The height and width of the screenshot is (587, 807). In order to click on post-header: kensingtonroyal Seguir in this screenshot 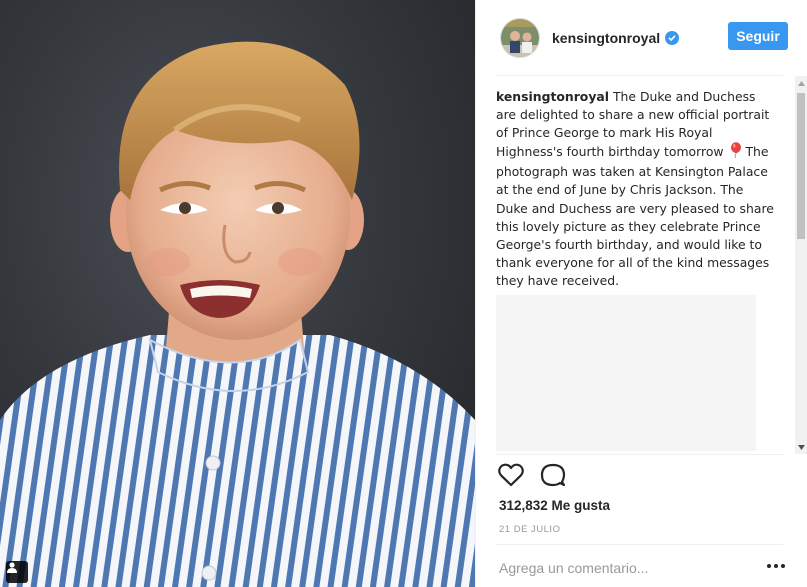, I will do `click(641, 37)`.